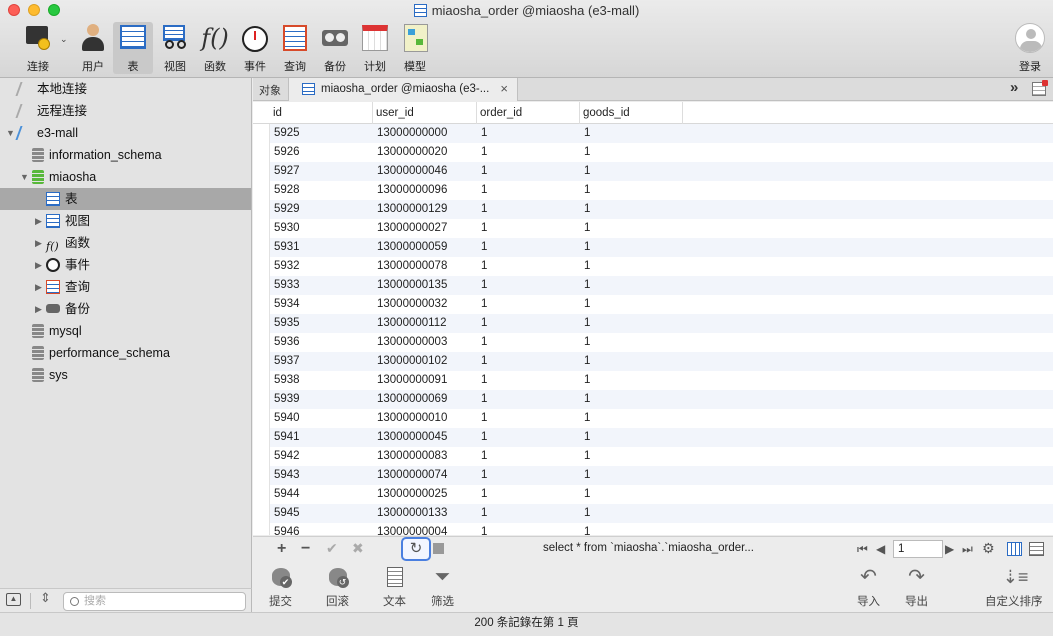 This screenshot has width=1053, height=636. What do you see at coordinates (133, 48) in the screenshot?
I see `toolbar-table-button: 表` at bounding box center [133, 48].